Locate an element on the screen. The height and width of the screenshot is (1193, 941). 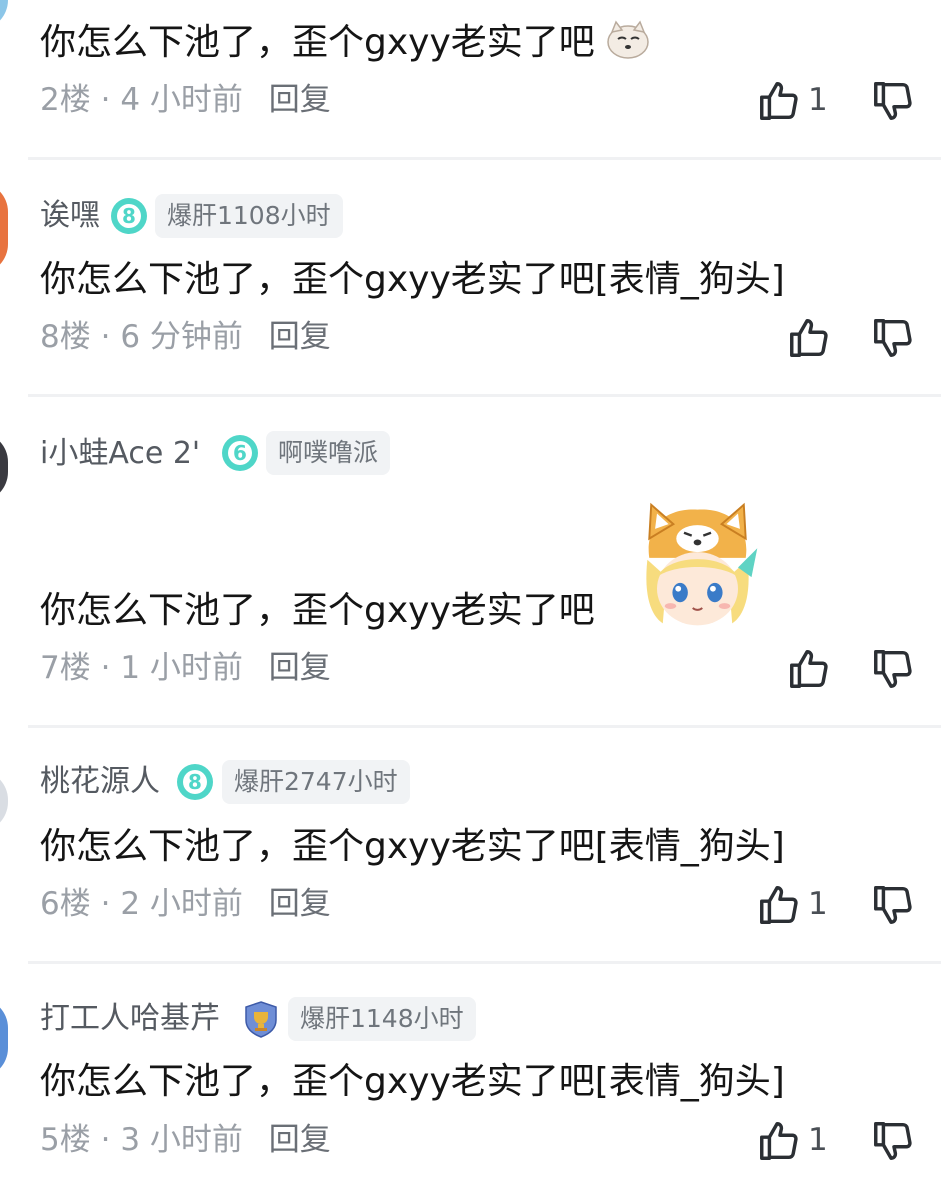
doge-emoji is located at coordinates (628, 39).